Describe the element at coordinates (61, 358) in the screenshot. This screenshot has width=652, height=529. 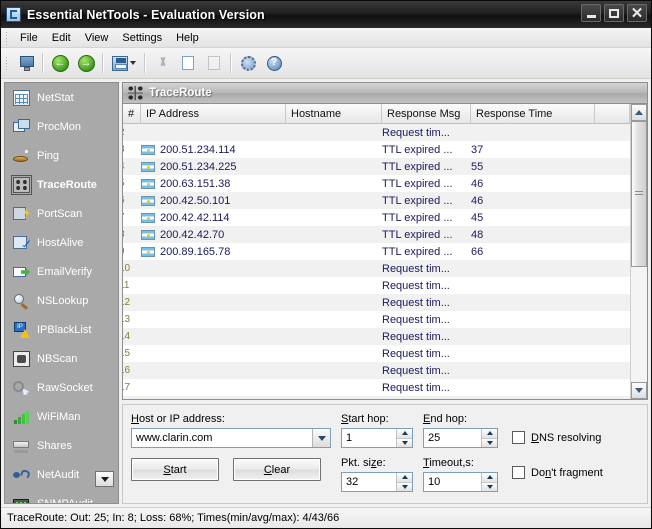
I see `sidebar-item-nbscan: NBScan` at that location.